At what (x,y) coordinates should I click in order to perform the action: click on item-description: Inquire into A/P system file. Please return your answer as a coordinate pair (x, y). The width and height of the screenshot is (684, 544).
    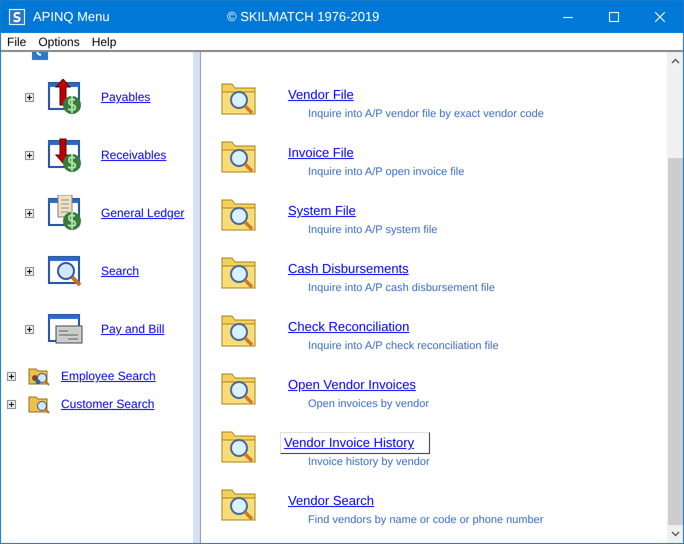
    Looking at the image, I should click on (373, 230).